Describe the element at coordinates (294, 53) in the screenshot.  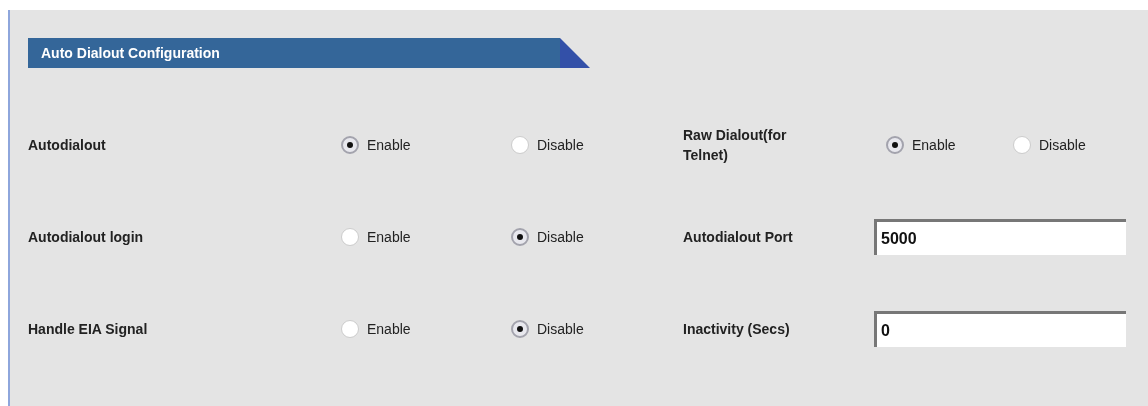
I see `section-title: Auto Dialout Configuration` at that location.